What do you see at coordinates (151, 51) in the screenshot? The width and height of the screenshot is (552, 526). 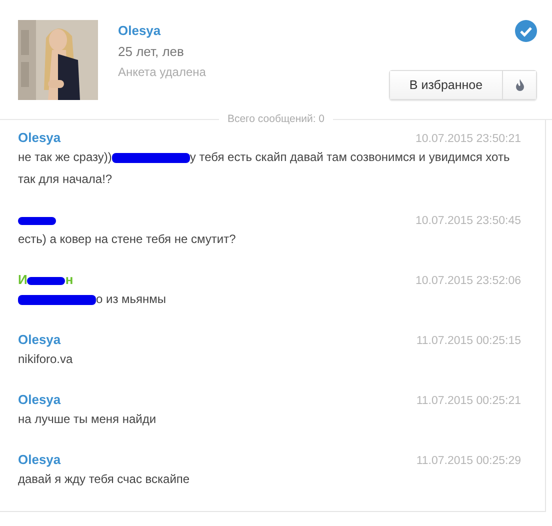 I see `profile-details: 25 лет, лев` at bounding box center [151, 51].